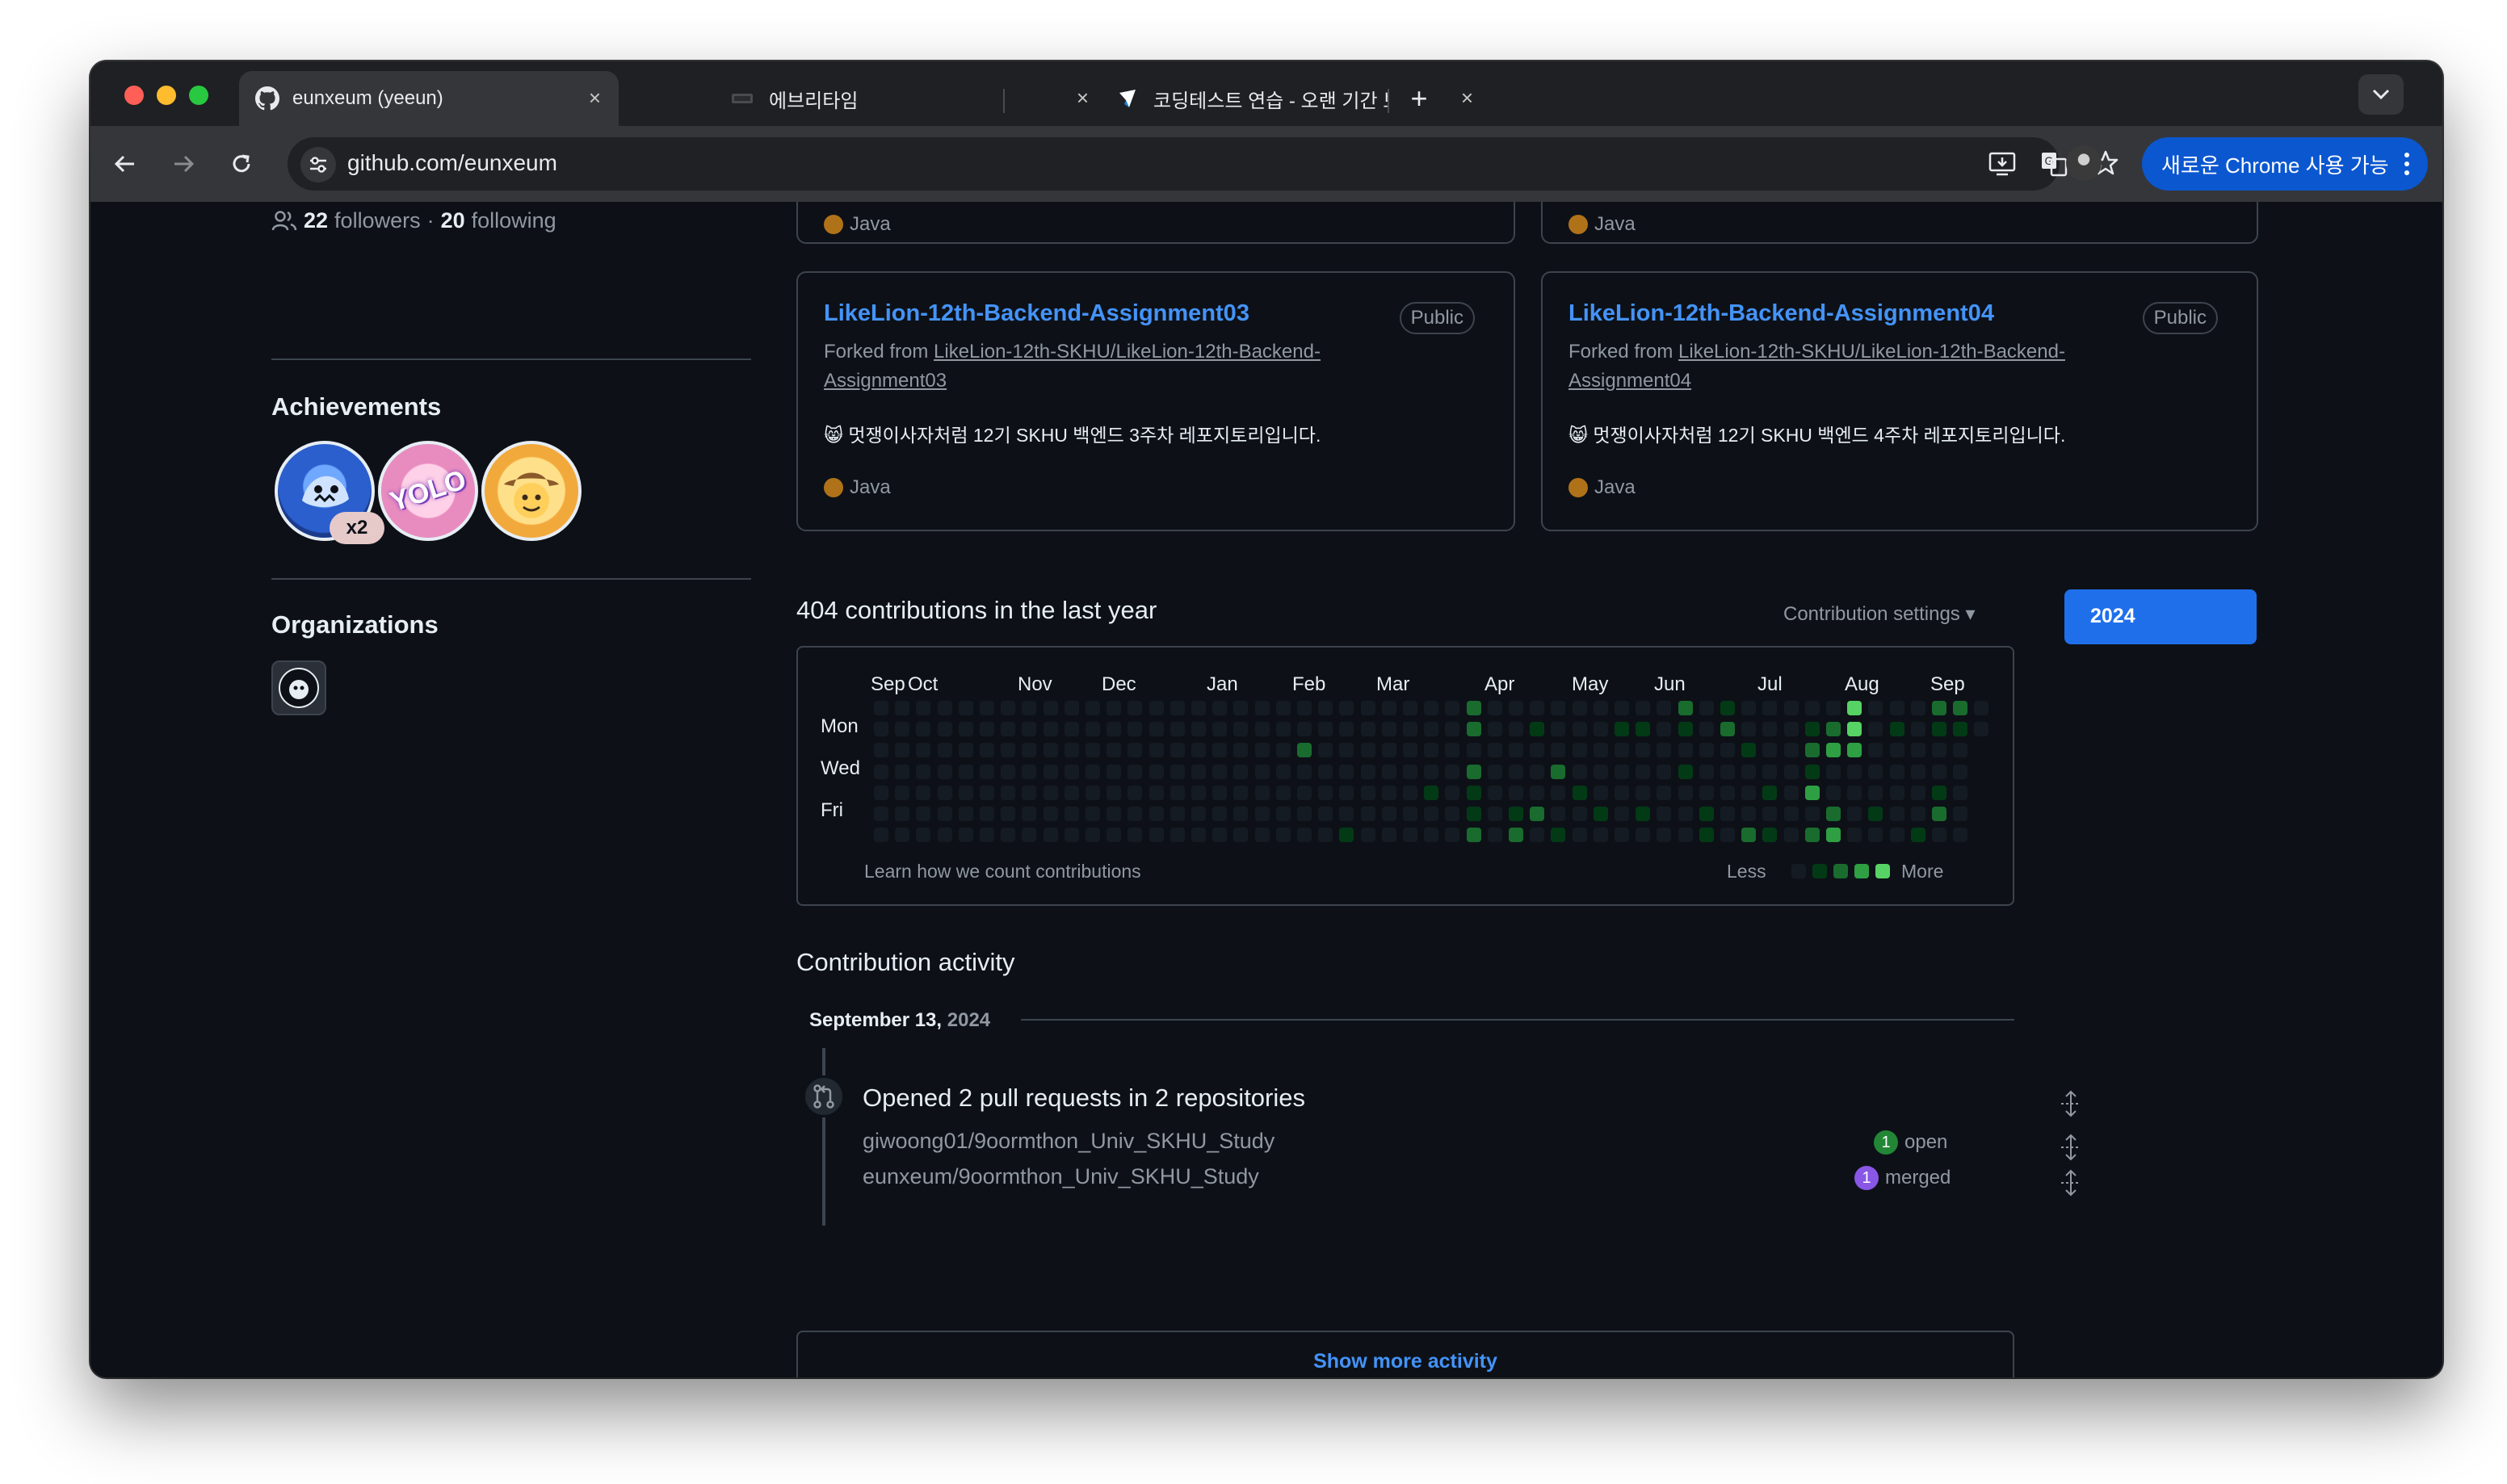 This screenshot has width=2507, height=1484. I want to click on contribution-settings-dropdown: Contribution settings ▾, so click(1879, 614).